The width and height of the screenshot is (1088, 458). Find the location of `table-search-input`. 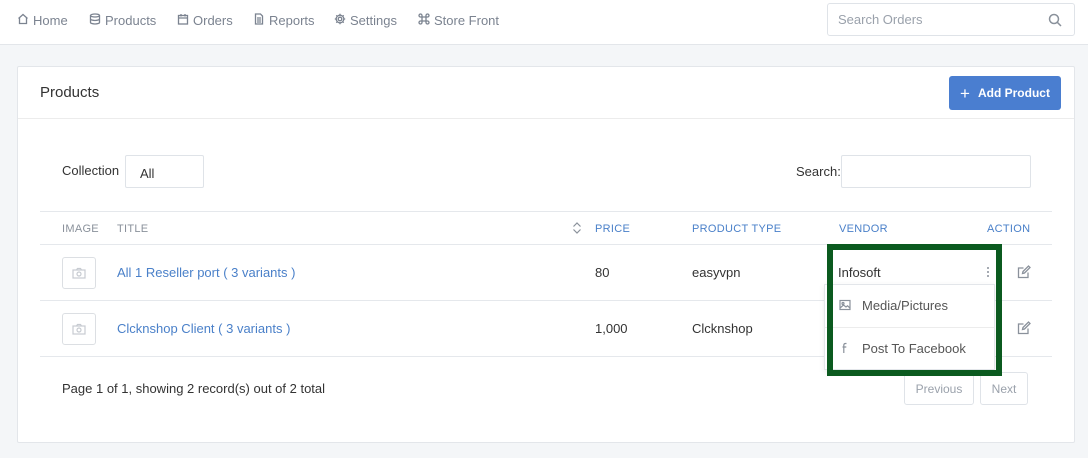

table-search-input is located at coordinates (936, 171).